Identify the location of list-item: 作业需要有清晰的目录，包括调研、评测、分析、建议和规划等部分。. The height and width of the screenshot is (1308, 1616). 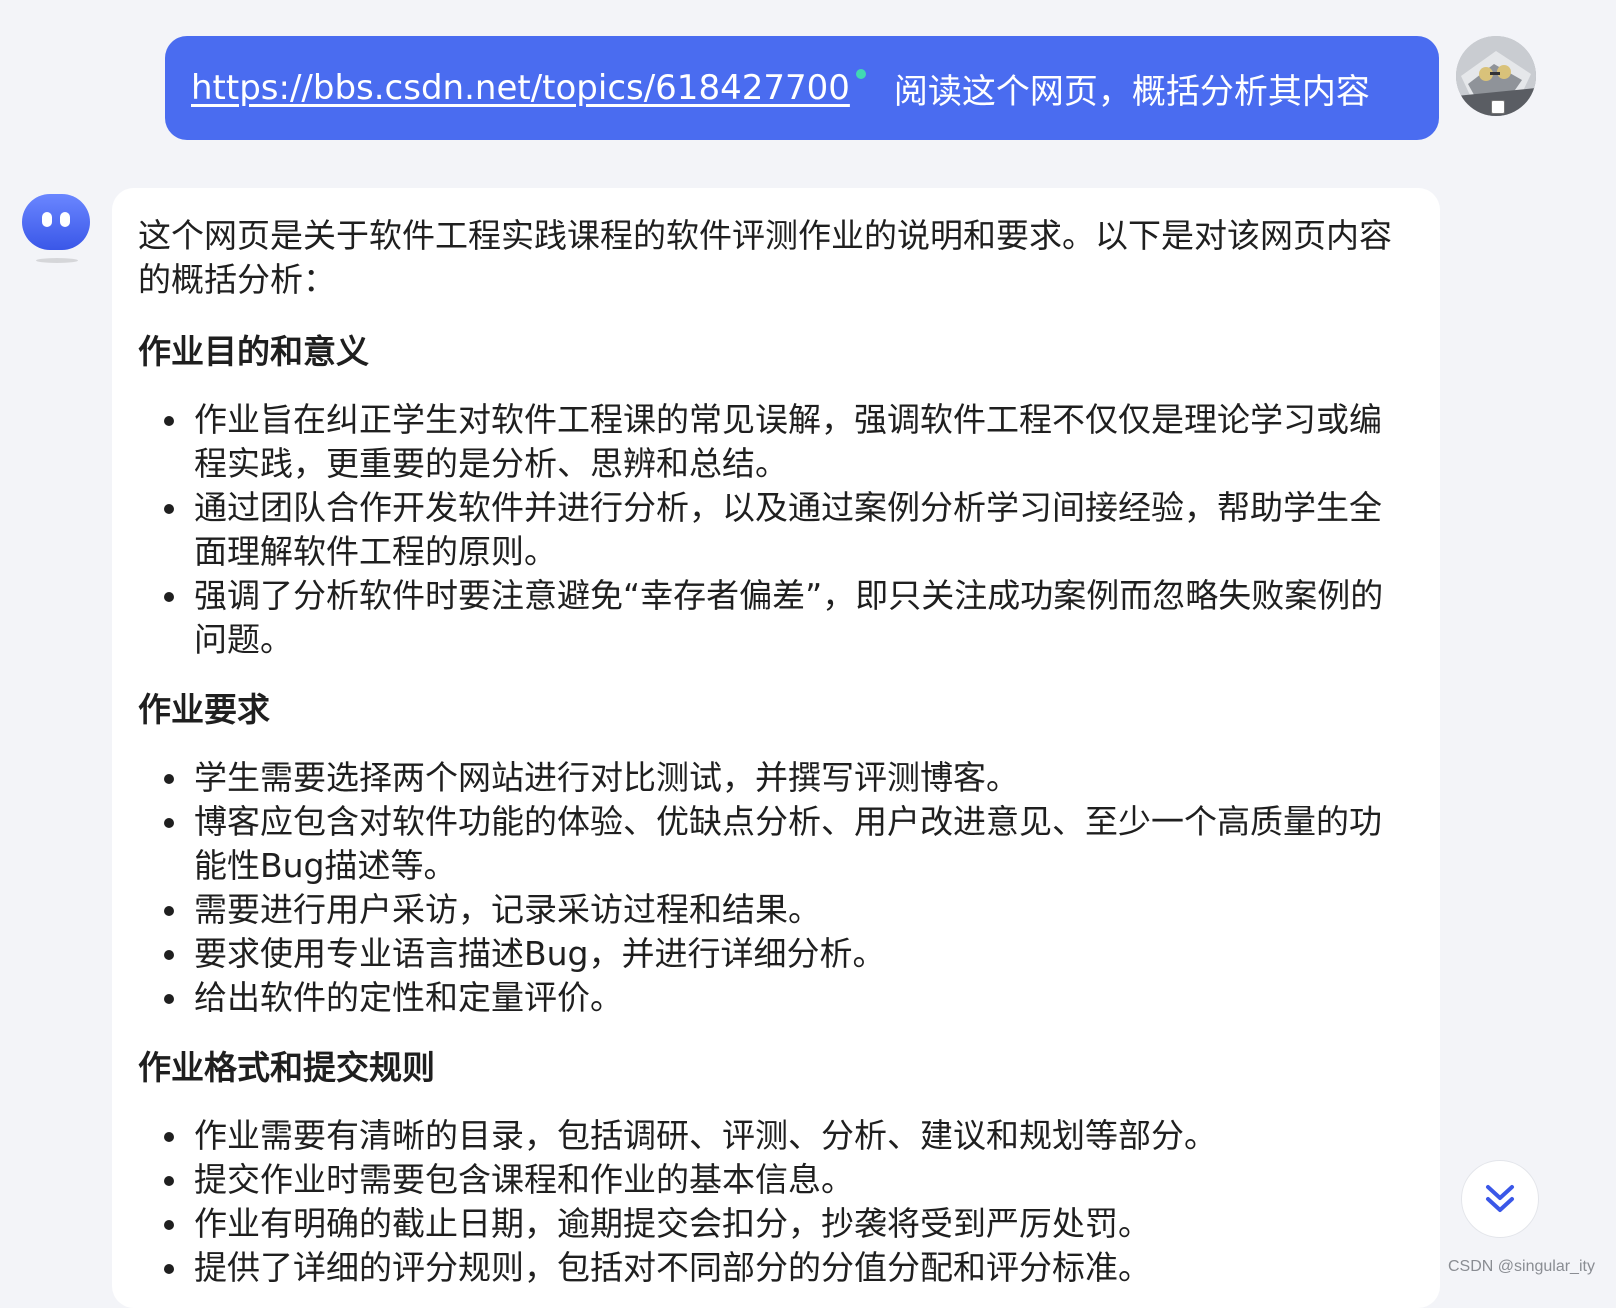
(776, 1136).